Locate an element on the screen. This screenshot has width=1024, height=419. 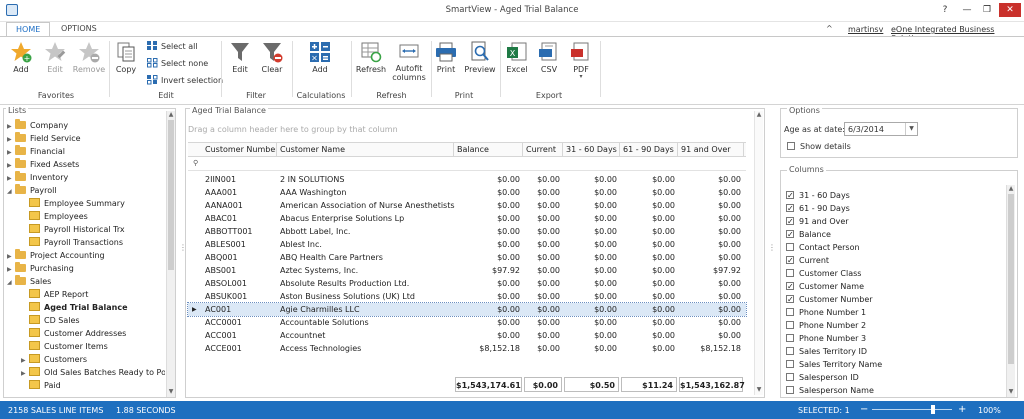
column-checkbox-item: Customer Class is located at coordinates (893, 273).